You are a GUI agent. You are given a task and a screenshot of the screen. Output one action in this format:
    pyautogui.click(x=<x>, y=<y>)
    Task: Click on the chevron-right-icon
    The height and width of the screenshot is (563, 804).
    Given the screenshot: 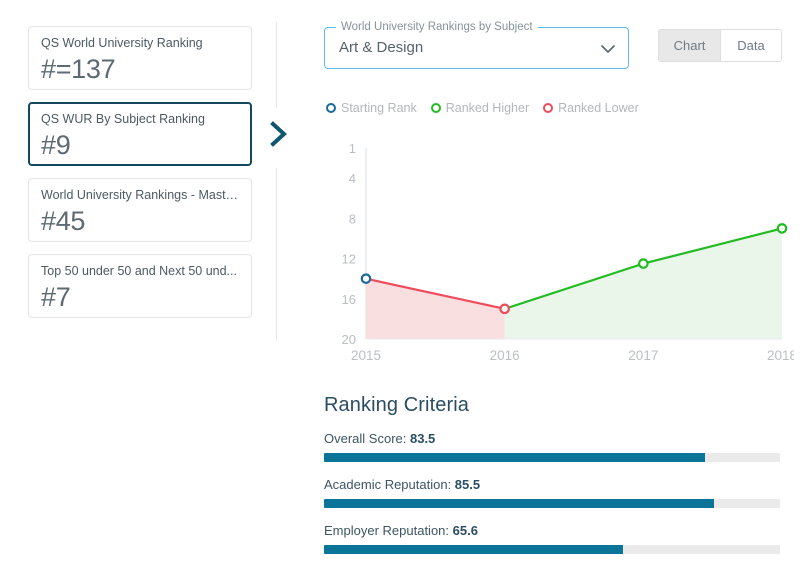 What is the action you would take?
    pyautogui.click(x=278, y=134)
    